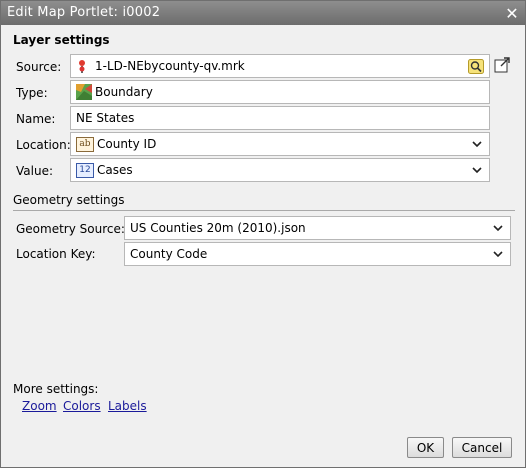  I want to click on browse-icon, so click(476, 66).